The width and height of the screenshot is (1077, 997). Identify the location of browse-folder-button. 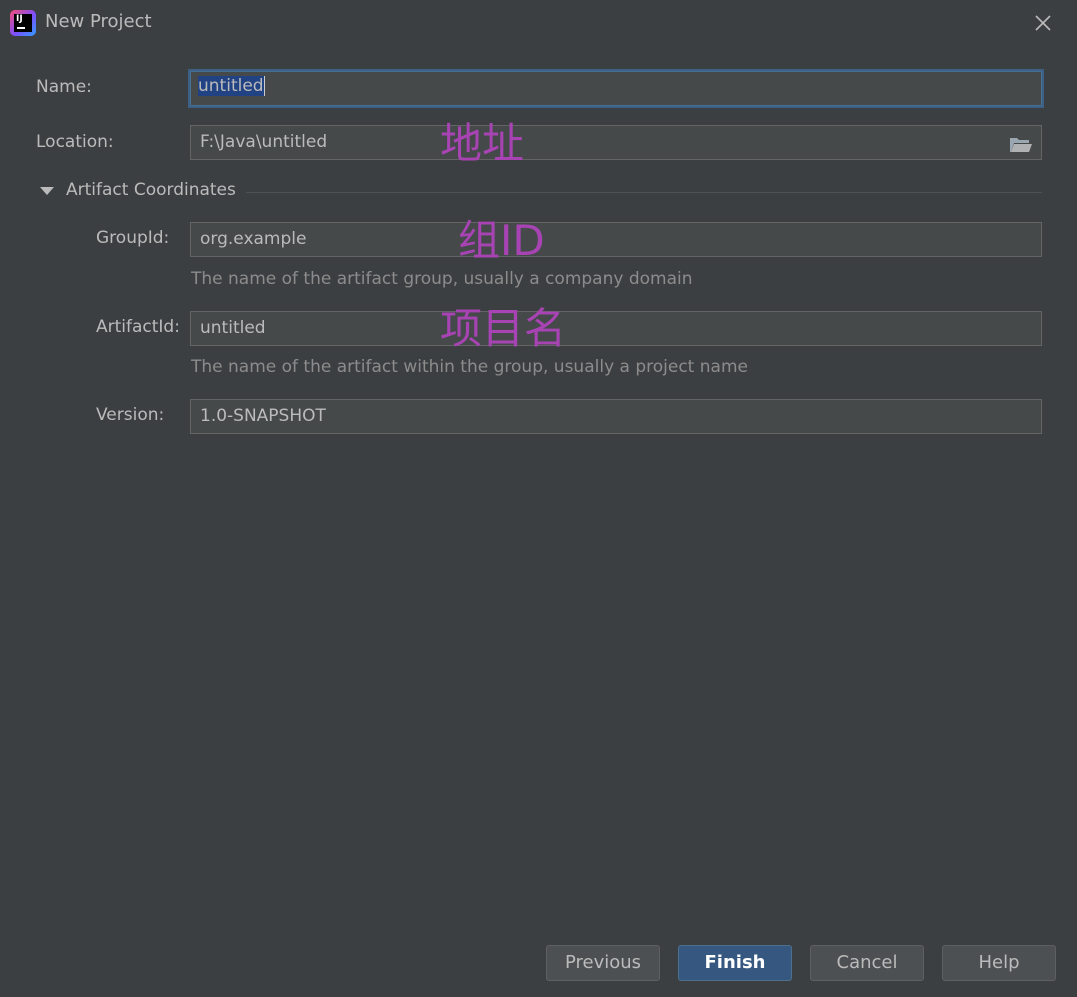
(1021, 142).